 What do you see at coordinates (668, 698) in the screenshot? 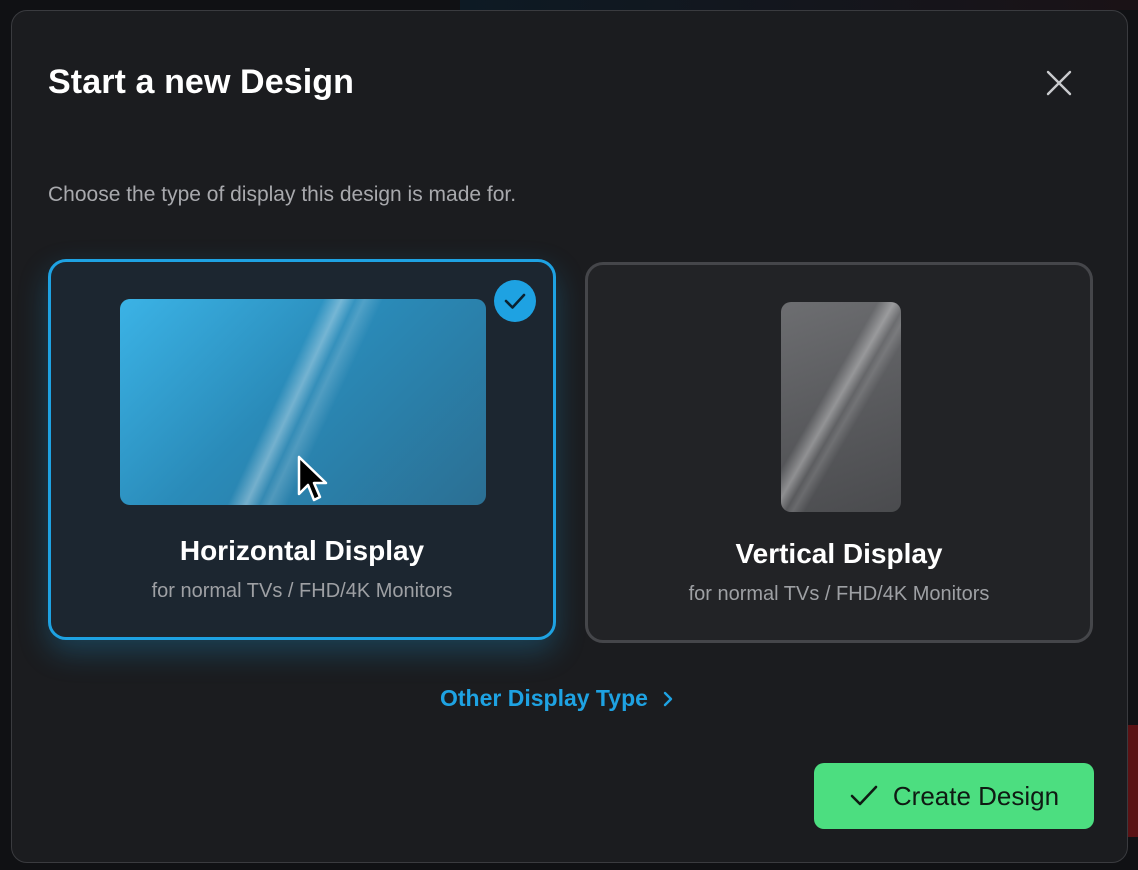
I see `chevron-right-icon` at bounding box center [668, 698].